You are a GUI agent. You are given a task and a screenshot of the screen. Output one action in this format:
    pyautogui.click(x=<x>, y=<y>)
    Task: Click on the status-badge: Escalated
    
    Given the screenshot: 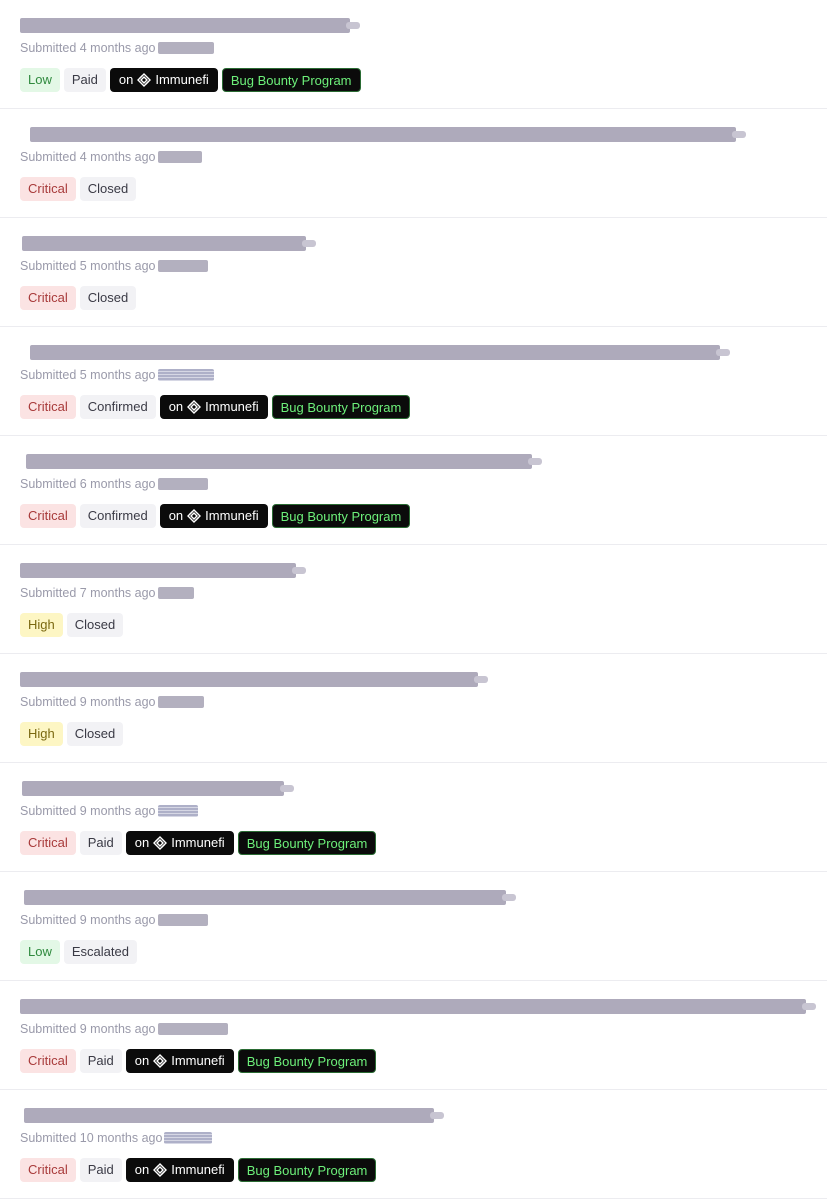 What is the action you would take?
    pyautogui.click(x=100, y=952)
    